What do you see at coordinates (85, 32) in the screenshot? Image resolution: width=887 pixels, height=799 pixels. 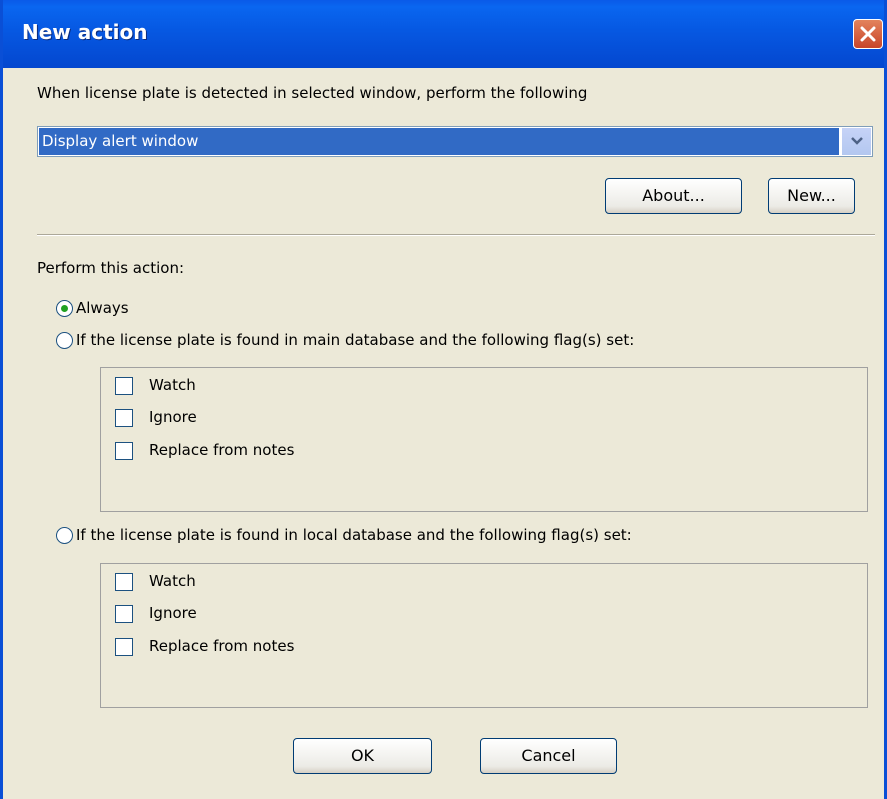 I see `window-title: New action` at bounding box center [85, 32].